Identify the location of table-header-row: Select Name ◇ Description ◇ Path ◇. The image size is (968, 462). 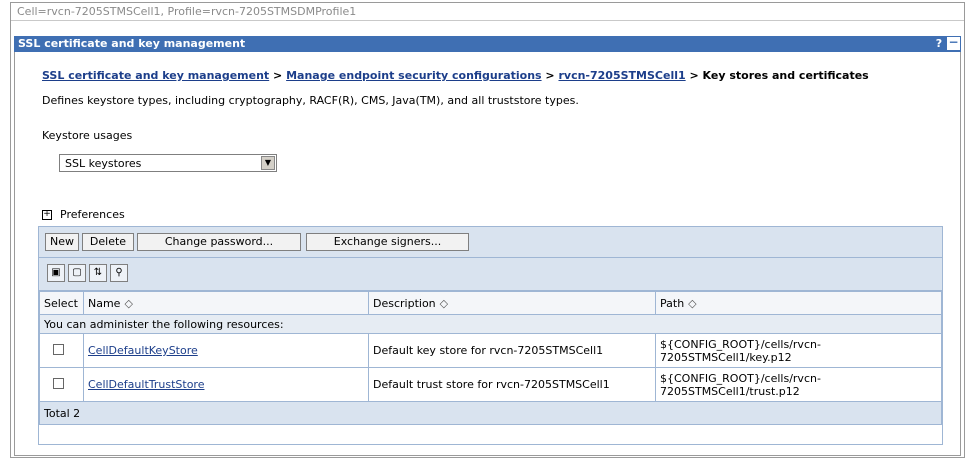
(490, 303).